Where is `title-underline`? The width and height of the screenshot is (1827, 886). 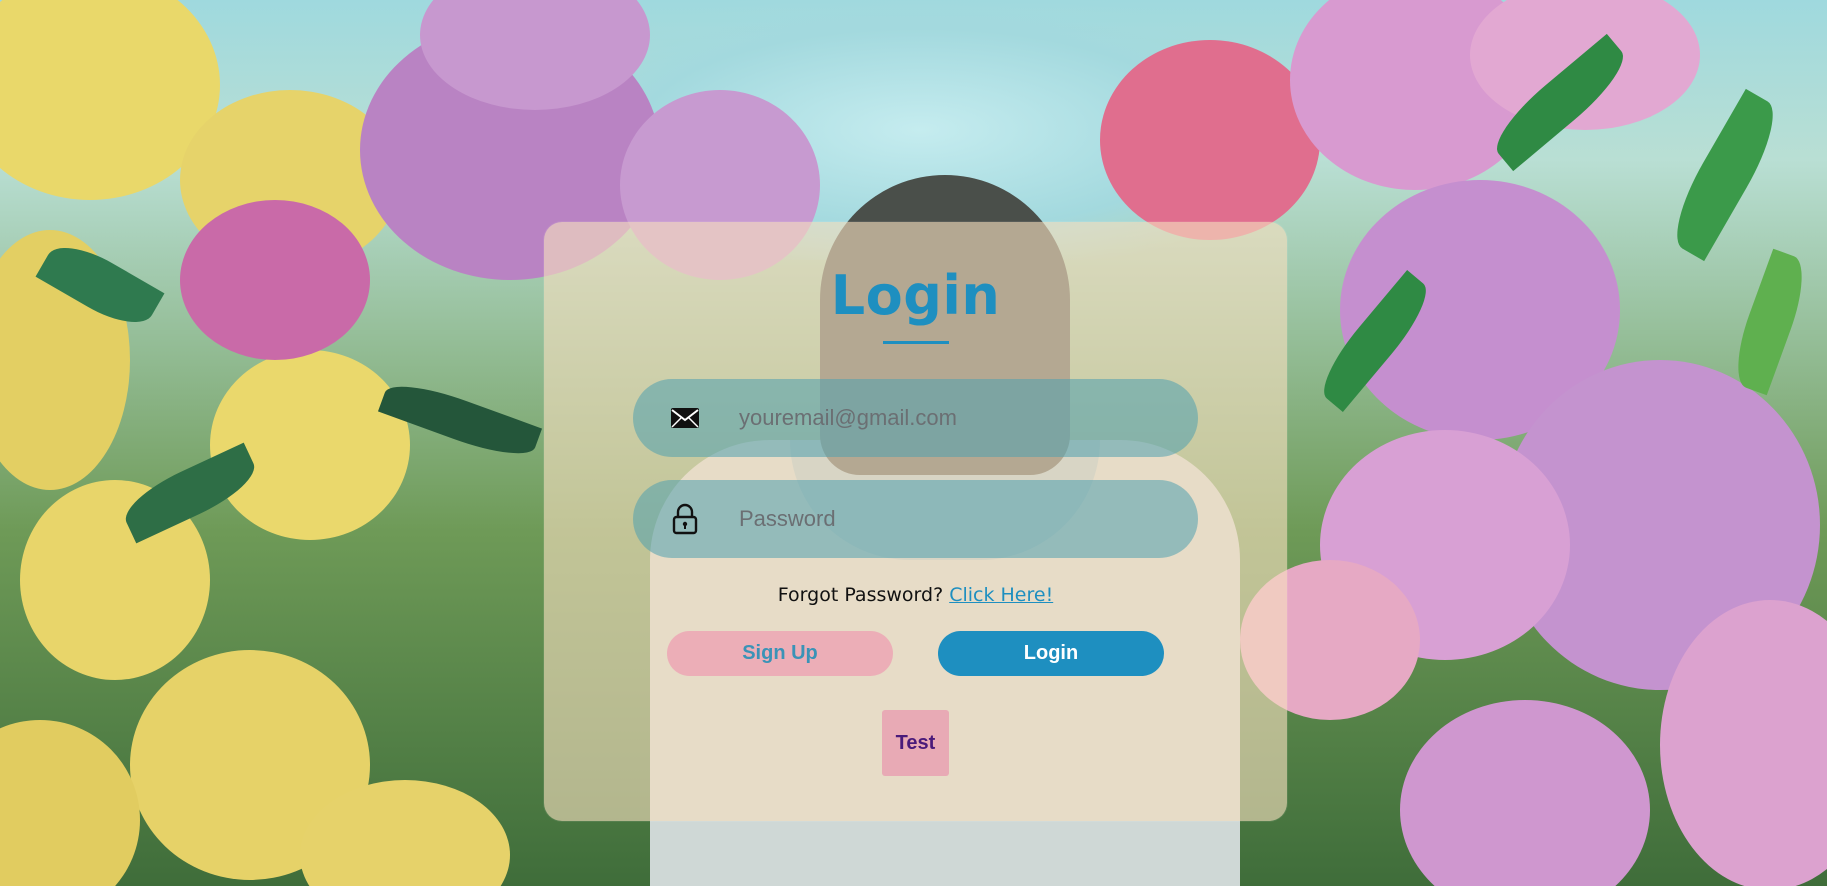
title-underline is located at coordinates (916, 342).